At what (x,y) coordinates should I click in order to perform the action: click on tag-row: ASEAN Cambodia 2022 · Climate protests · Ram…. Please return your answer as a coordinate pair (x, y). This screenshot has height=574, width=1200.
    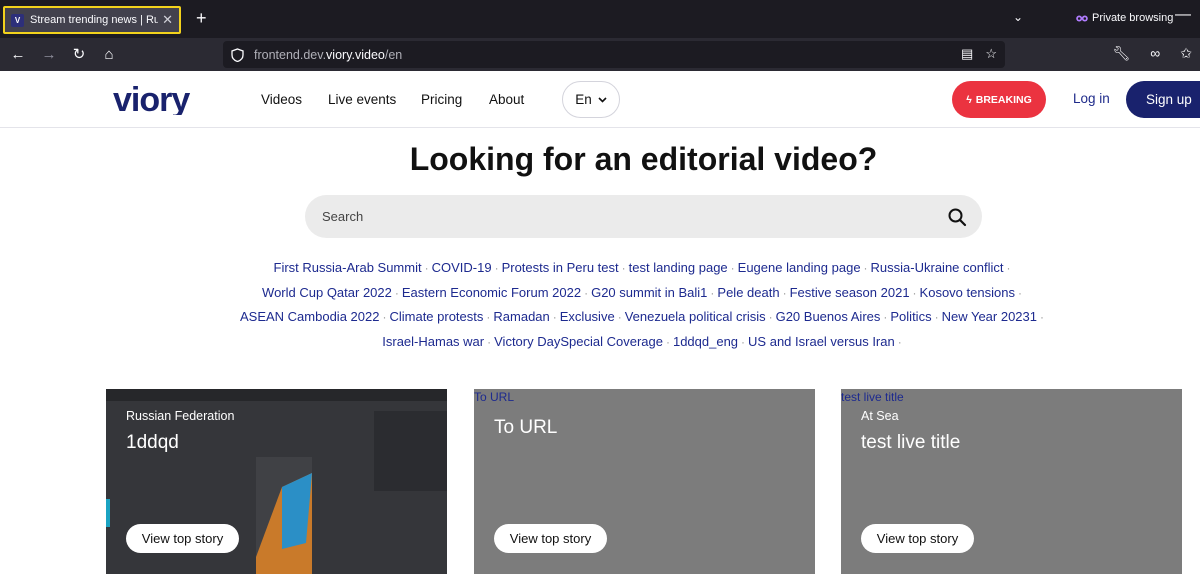
    Looking at the image, I should click on (643, 317).